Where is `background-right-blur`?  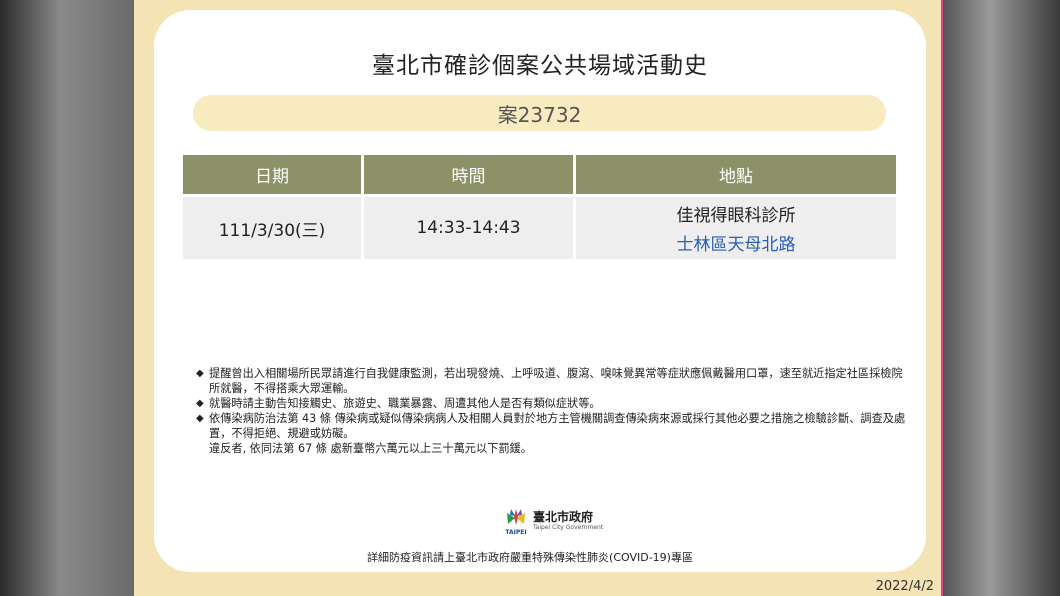
background-right-blur is located at coordinates (1001, 298).